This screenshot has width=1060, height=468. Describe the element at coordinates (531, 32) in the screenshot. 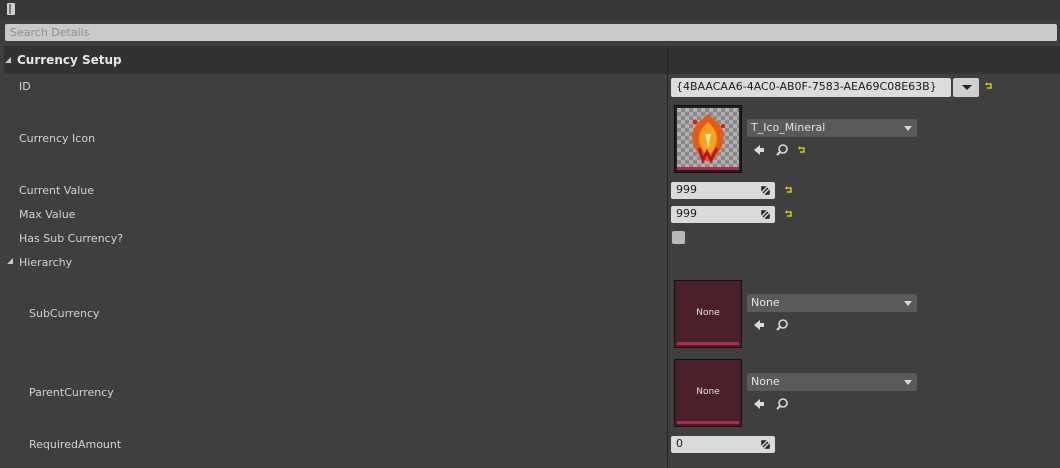

I see `search-details-input` at that location.